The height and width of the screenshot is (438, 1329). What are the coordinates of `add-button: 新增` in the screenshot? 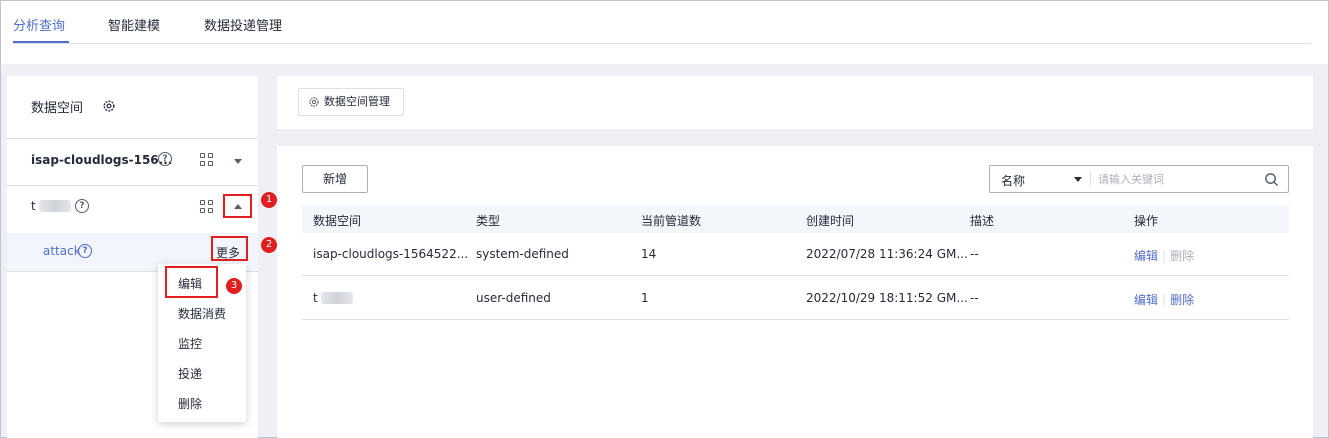 It's located at (335, 179).